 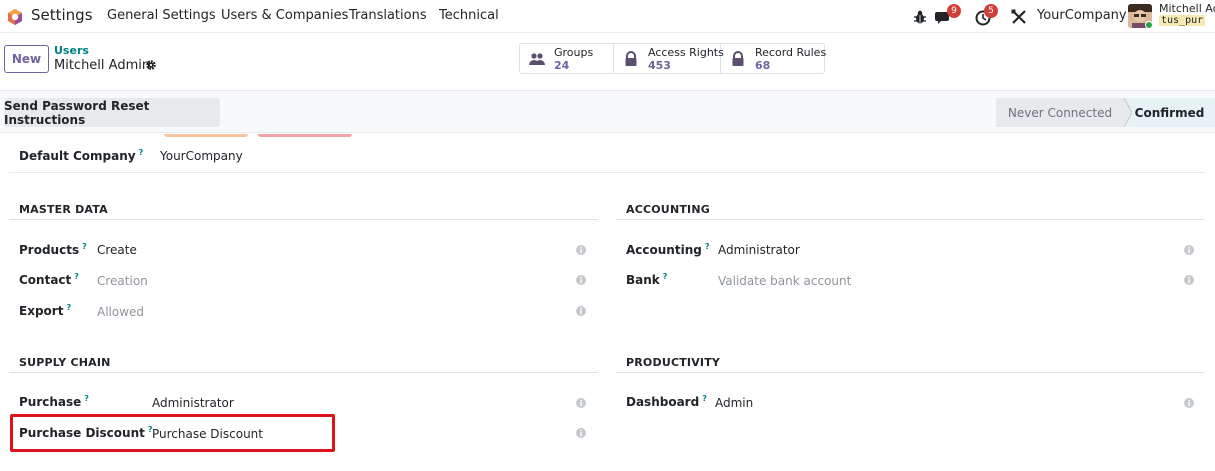 I want to click on smart-button-value: 453, so click(x=659, y=65).